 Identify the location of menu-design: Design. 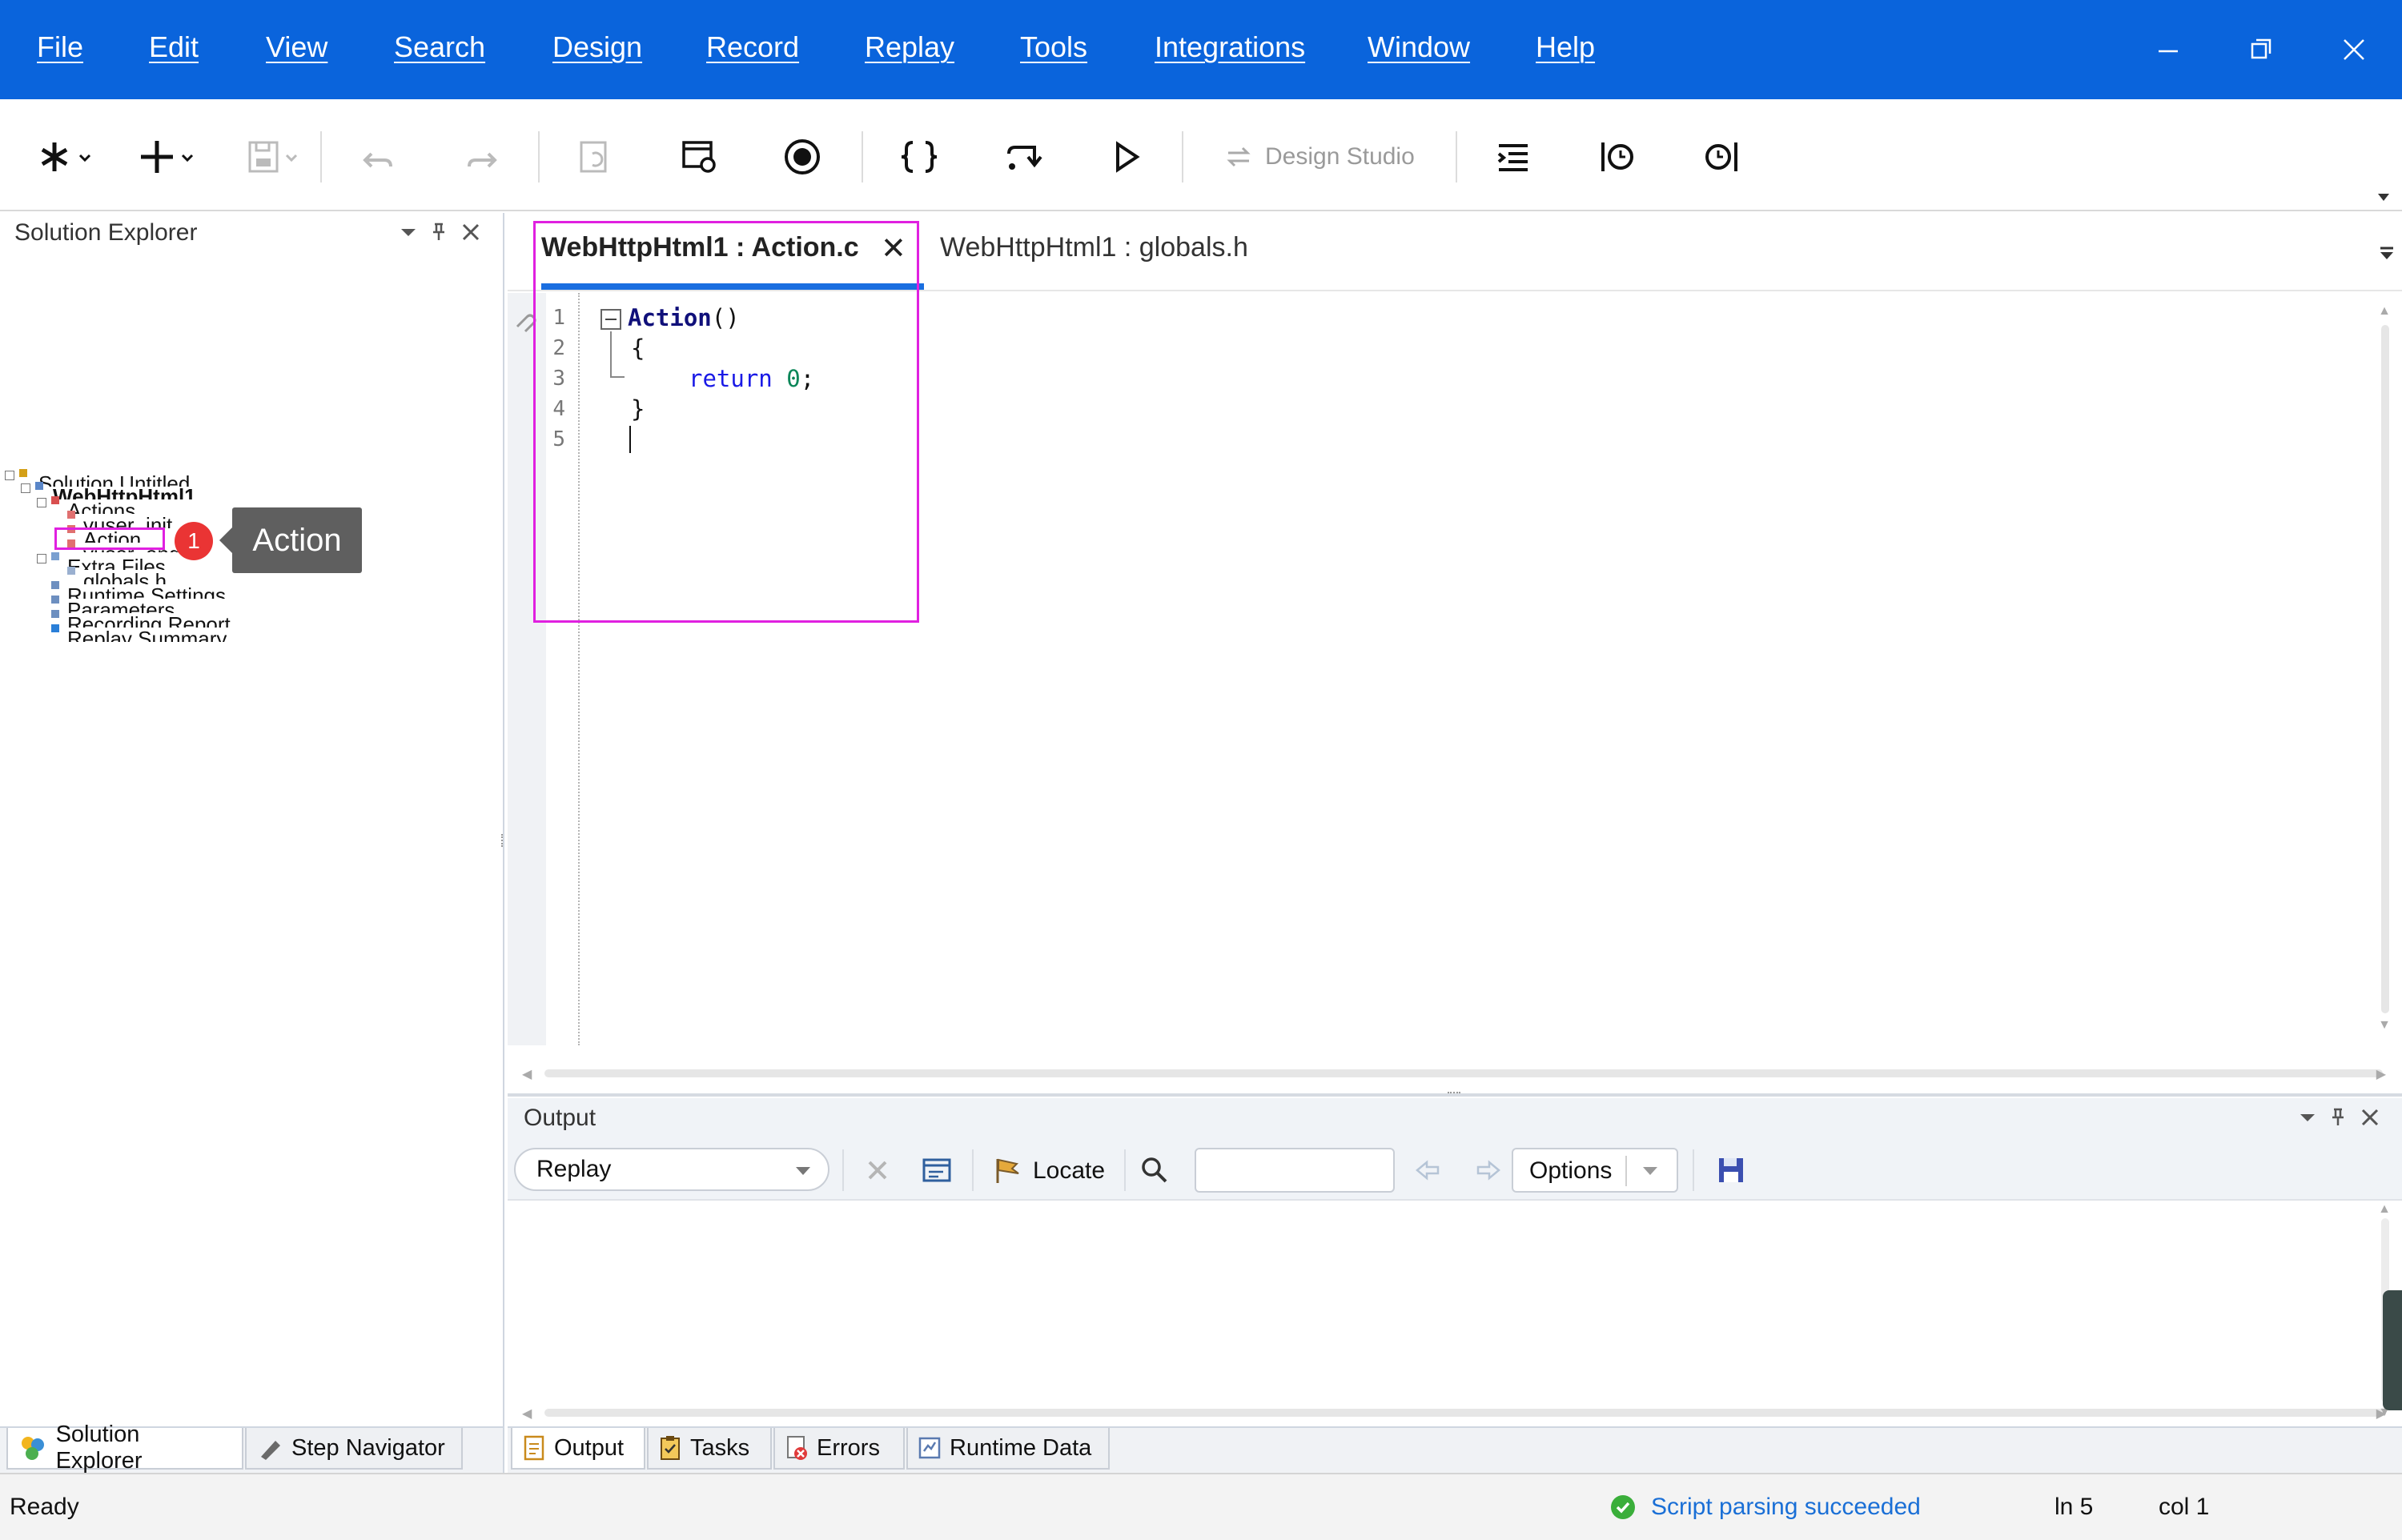
(597, 47).